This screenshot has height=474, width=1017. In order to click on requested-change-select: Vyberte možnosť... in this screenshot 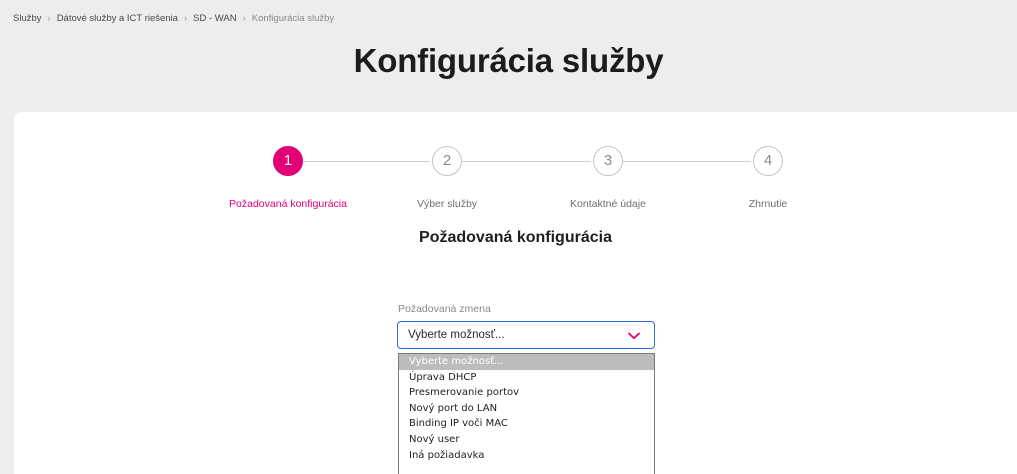, I will do `click(526, 335)`.